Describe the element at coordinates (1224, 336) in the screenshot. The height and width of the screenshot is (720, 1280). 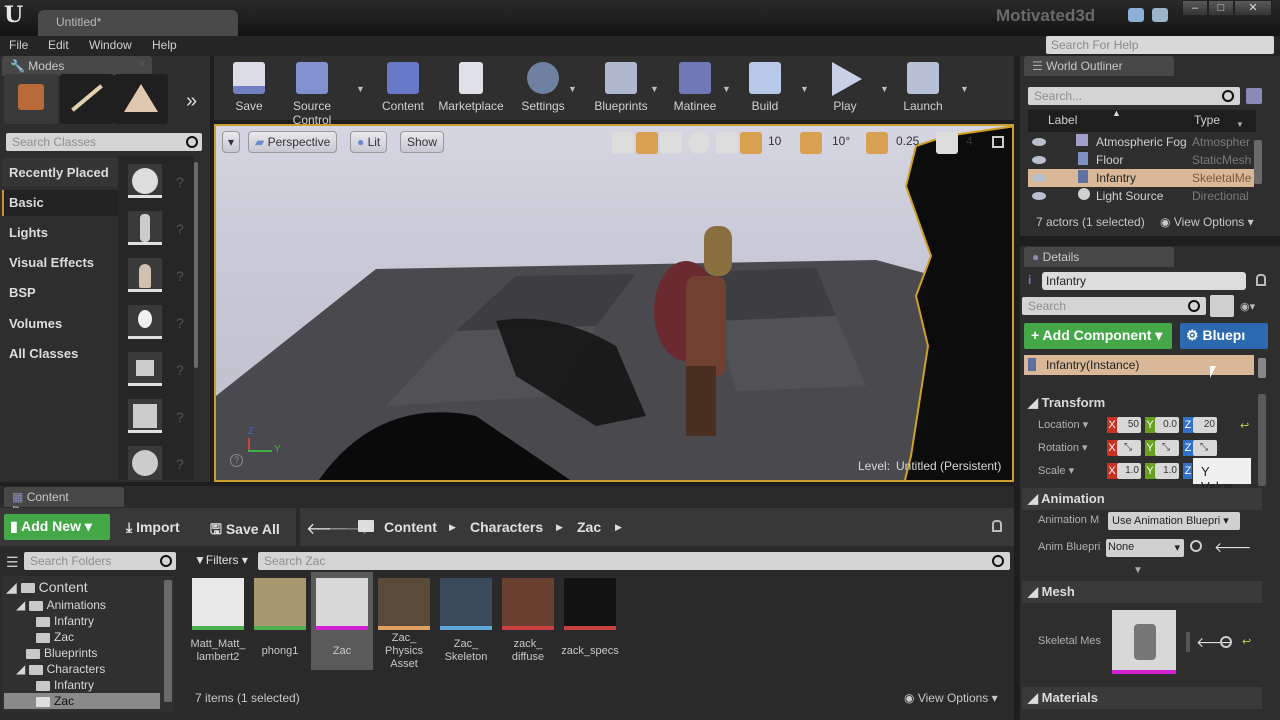
I see `blueprint-button: ⚙ Bluepı` at that location.